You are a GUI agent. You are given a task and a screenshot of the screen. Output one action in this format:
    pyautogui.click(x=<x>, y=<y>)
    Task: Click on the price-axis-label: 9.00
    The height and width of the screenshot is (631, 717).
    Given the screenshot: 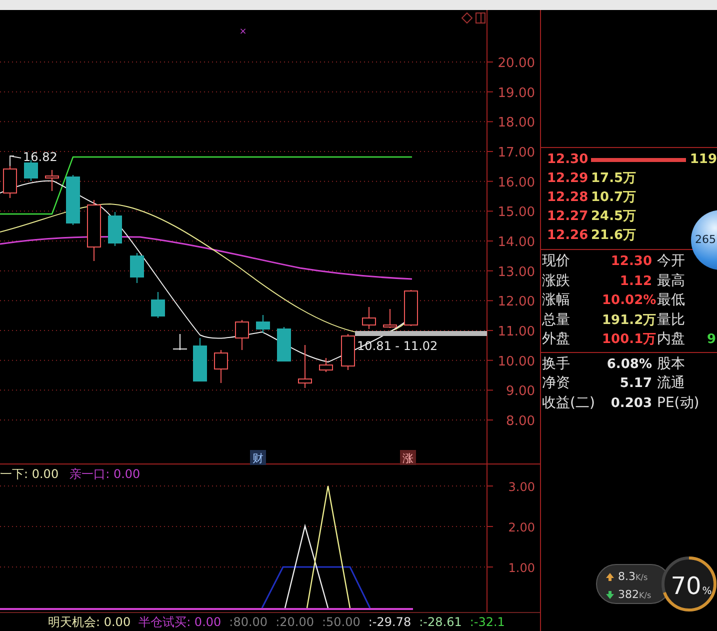 What is the action you would take?
    pyautogui.click(x=520, y=392)
    